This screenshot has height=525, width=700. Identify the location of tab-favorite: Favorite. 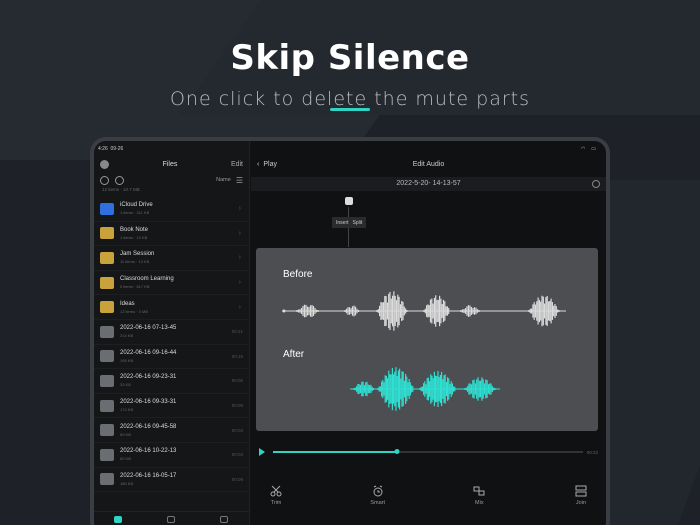
(170, 520).